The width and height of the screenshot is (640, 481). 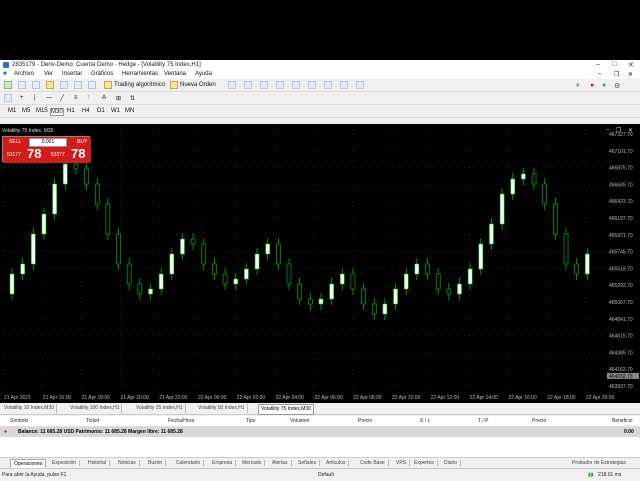 What do you see at coordinates (71, 111) in the screenshot?
I see `timeframe-h1: H1` at bounding box center [71, 111].